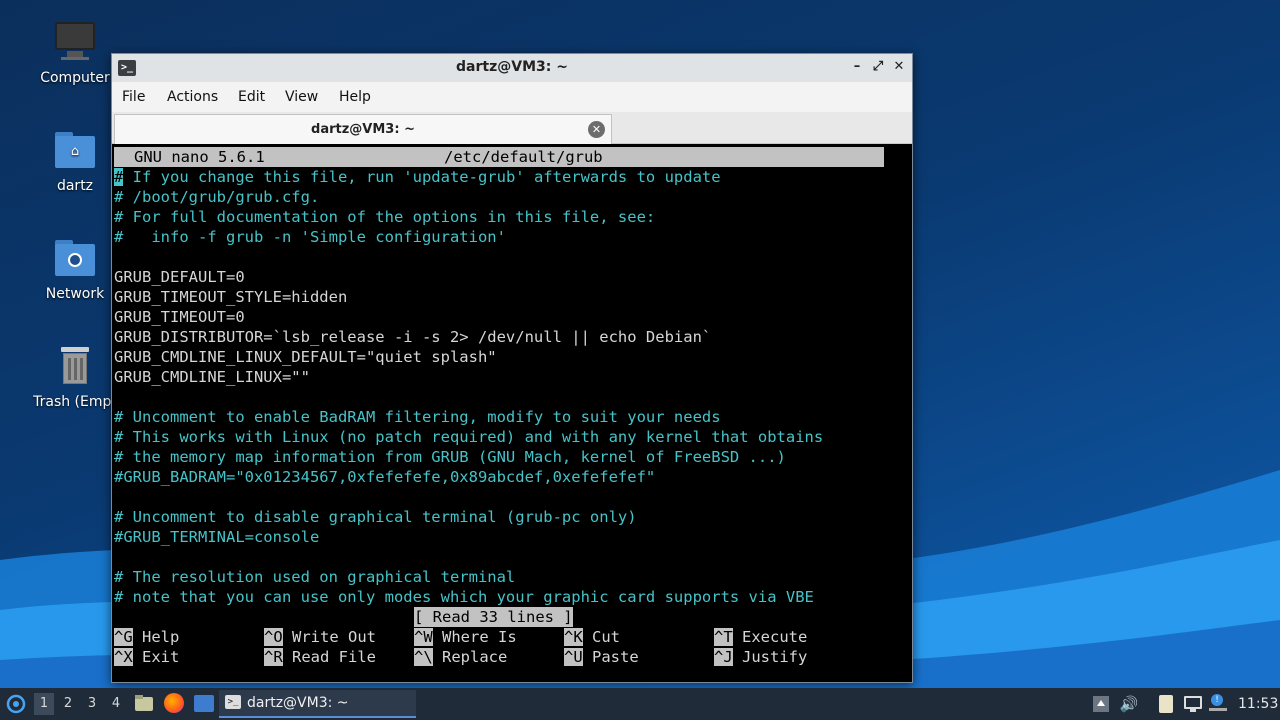 This screenshot has height=720, width=1280. Describe the element at coordinates (334, 637) in the screenshot. I see `shortcut-label: Write Out` at that location.